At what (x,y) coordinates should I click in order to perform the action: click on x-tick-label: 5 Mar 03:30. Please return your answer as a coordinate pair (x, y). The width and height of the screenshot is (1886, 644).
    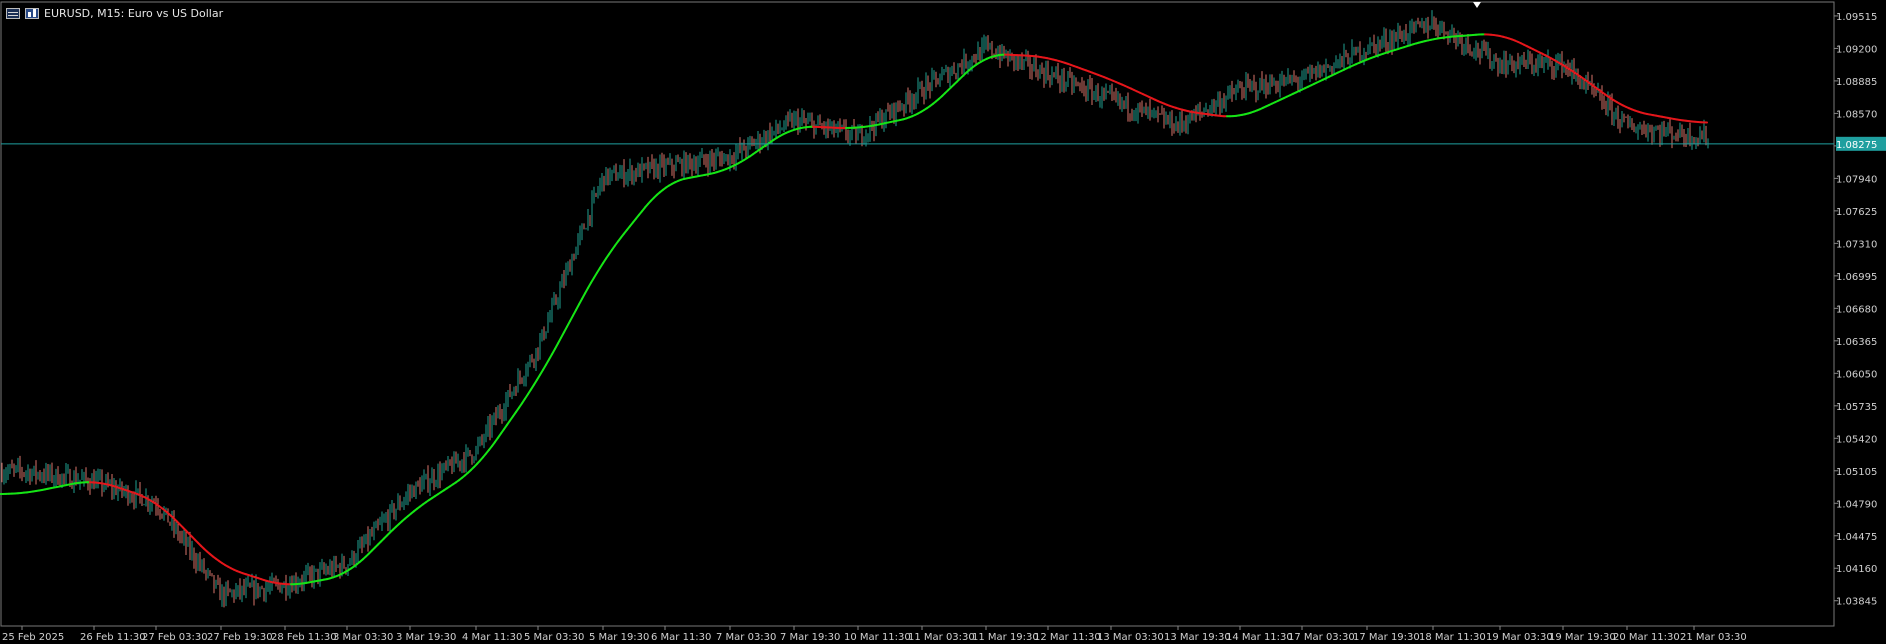
    Looking at the image, I should click on (554, 637).